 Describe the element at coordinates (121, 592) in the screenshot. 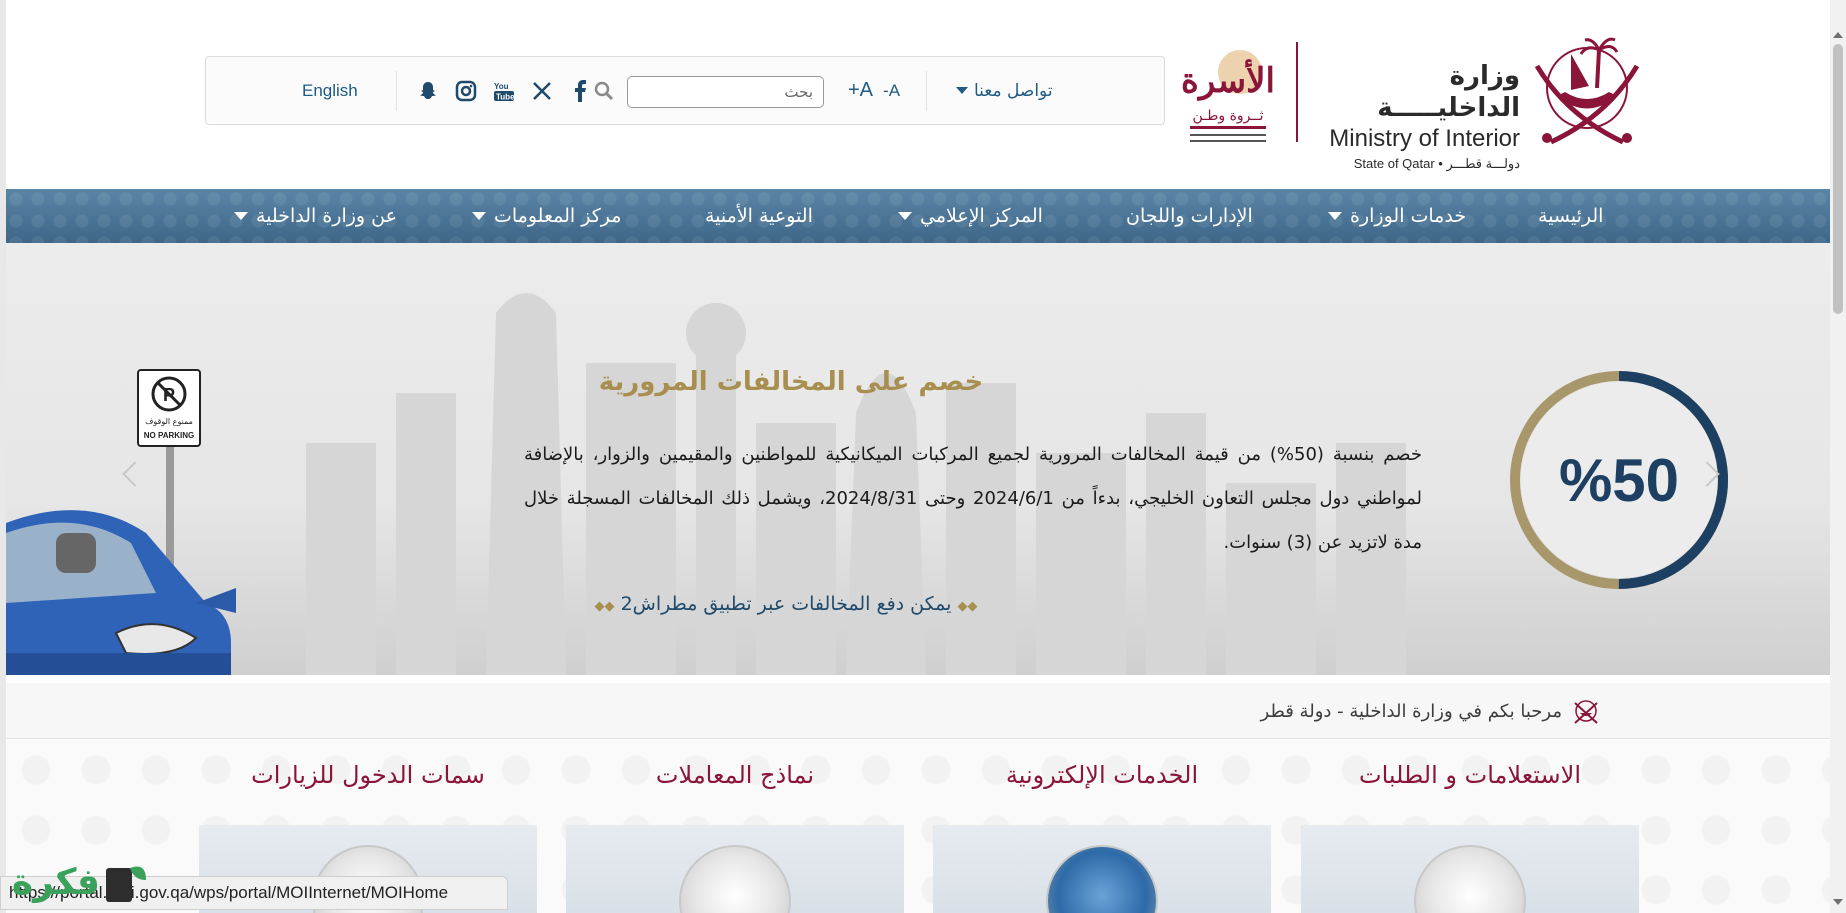

I see `car-illustration` at that location.